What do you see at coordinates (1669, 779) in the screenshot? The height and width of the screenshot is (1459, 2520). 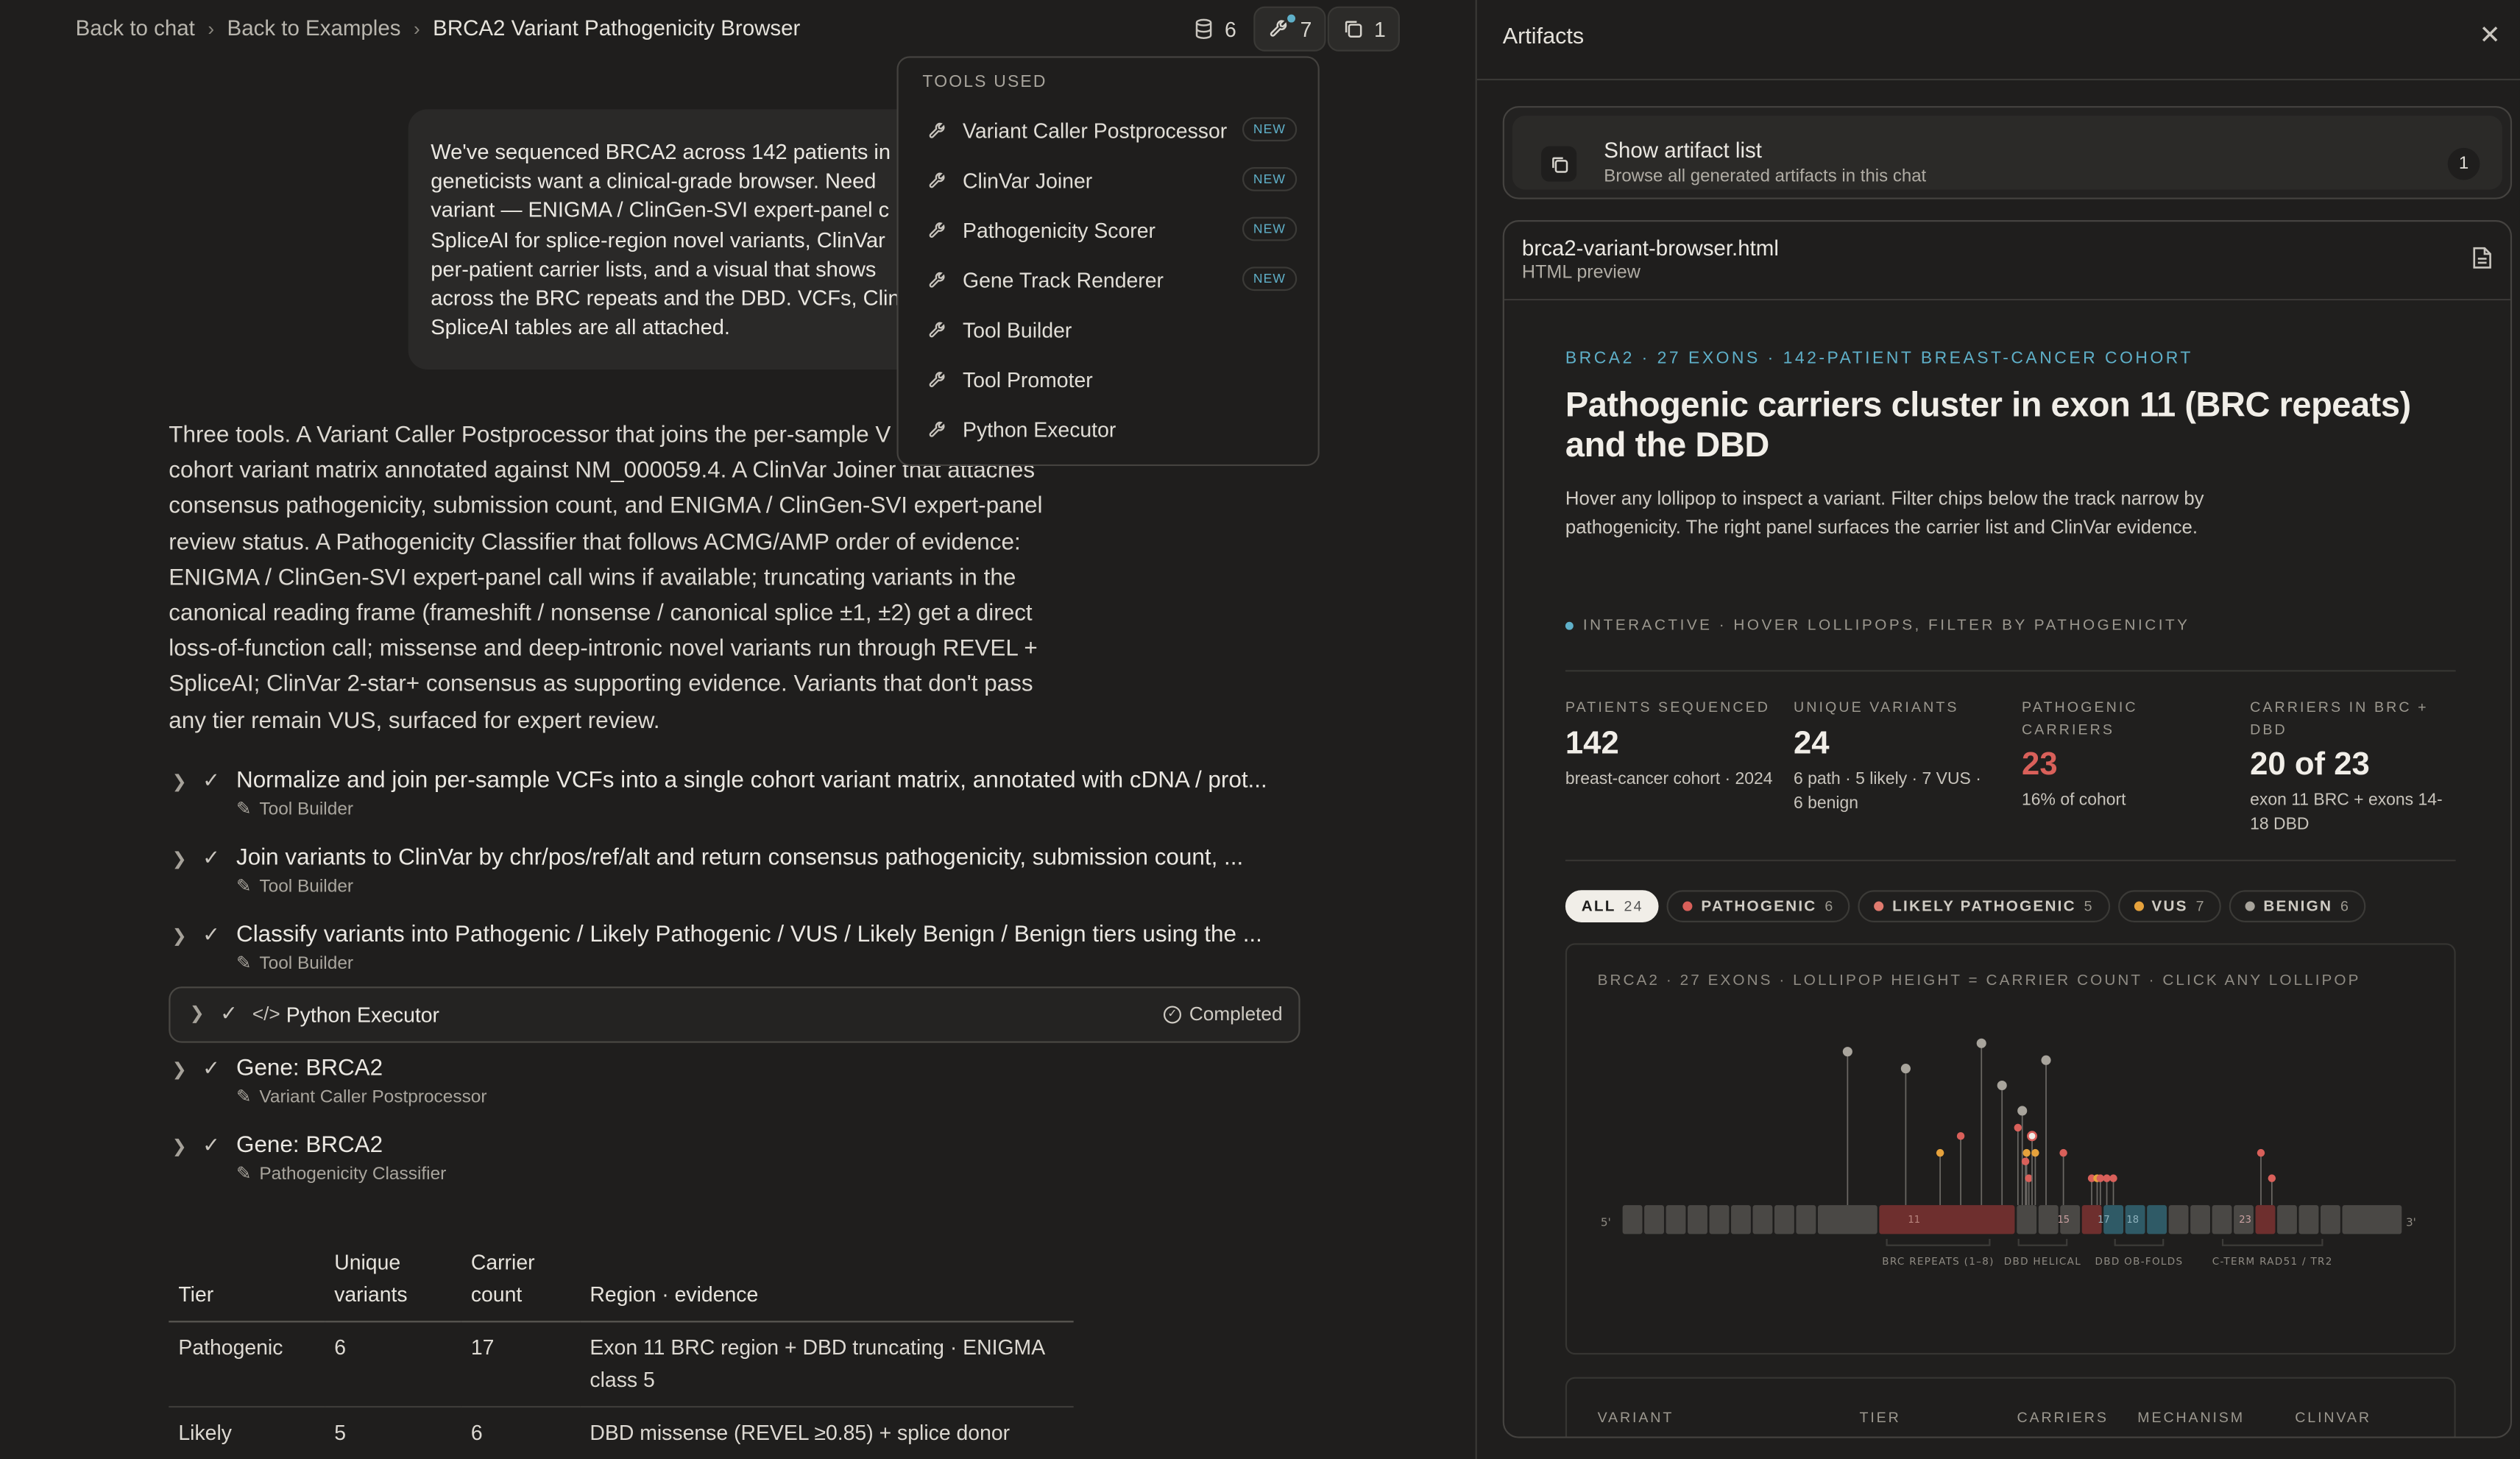 I see `stat-note: breast-cancer cohort · 2024` at bounding box center [1669, 779].